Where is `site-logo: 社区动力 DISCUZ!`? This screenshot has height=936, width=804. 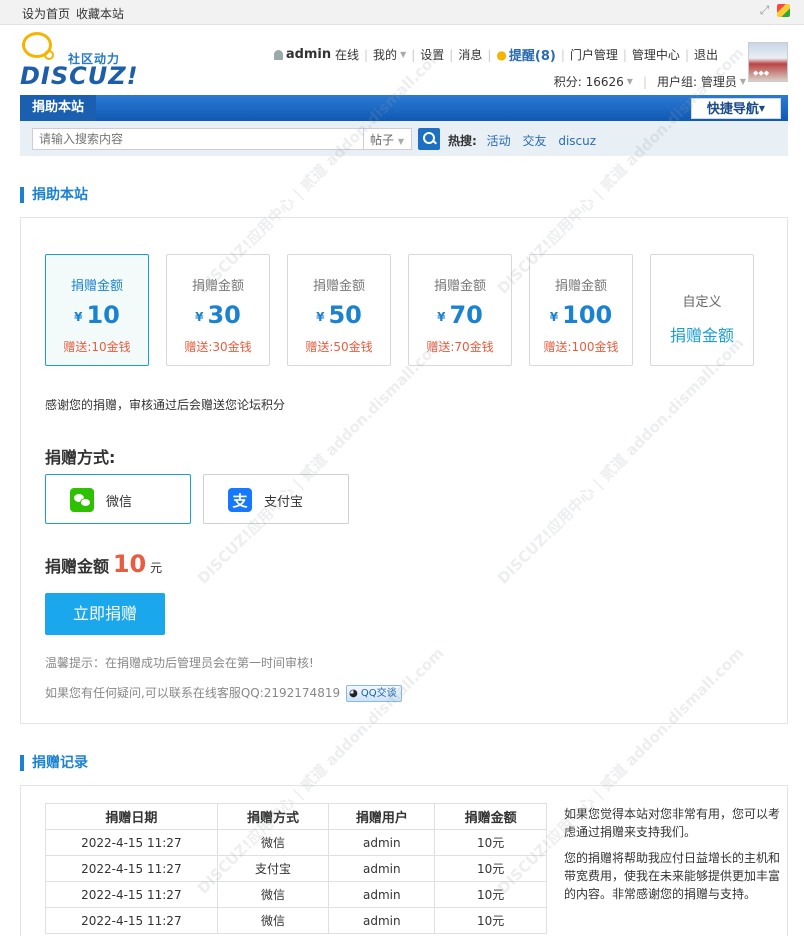
site-logo: 社区动力 DISCUZ! is located at coordinates (78, 61).